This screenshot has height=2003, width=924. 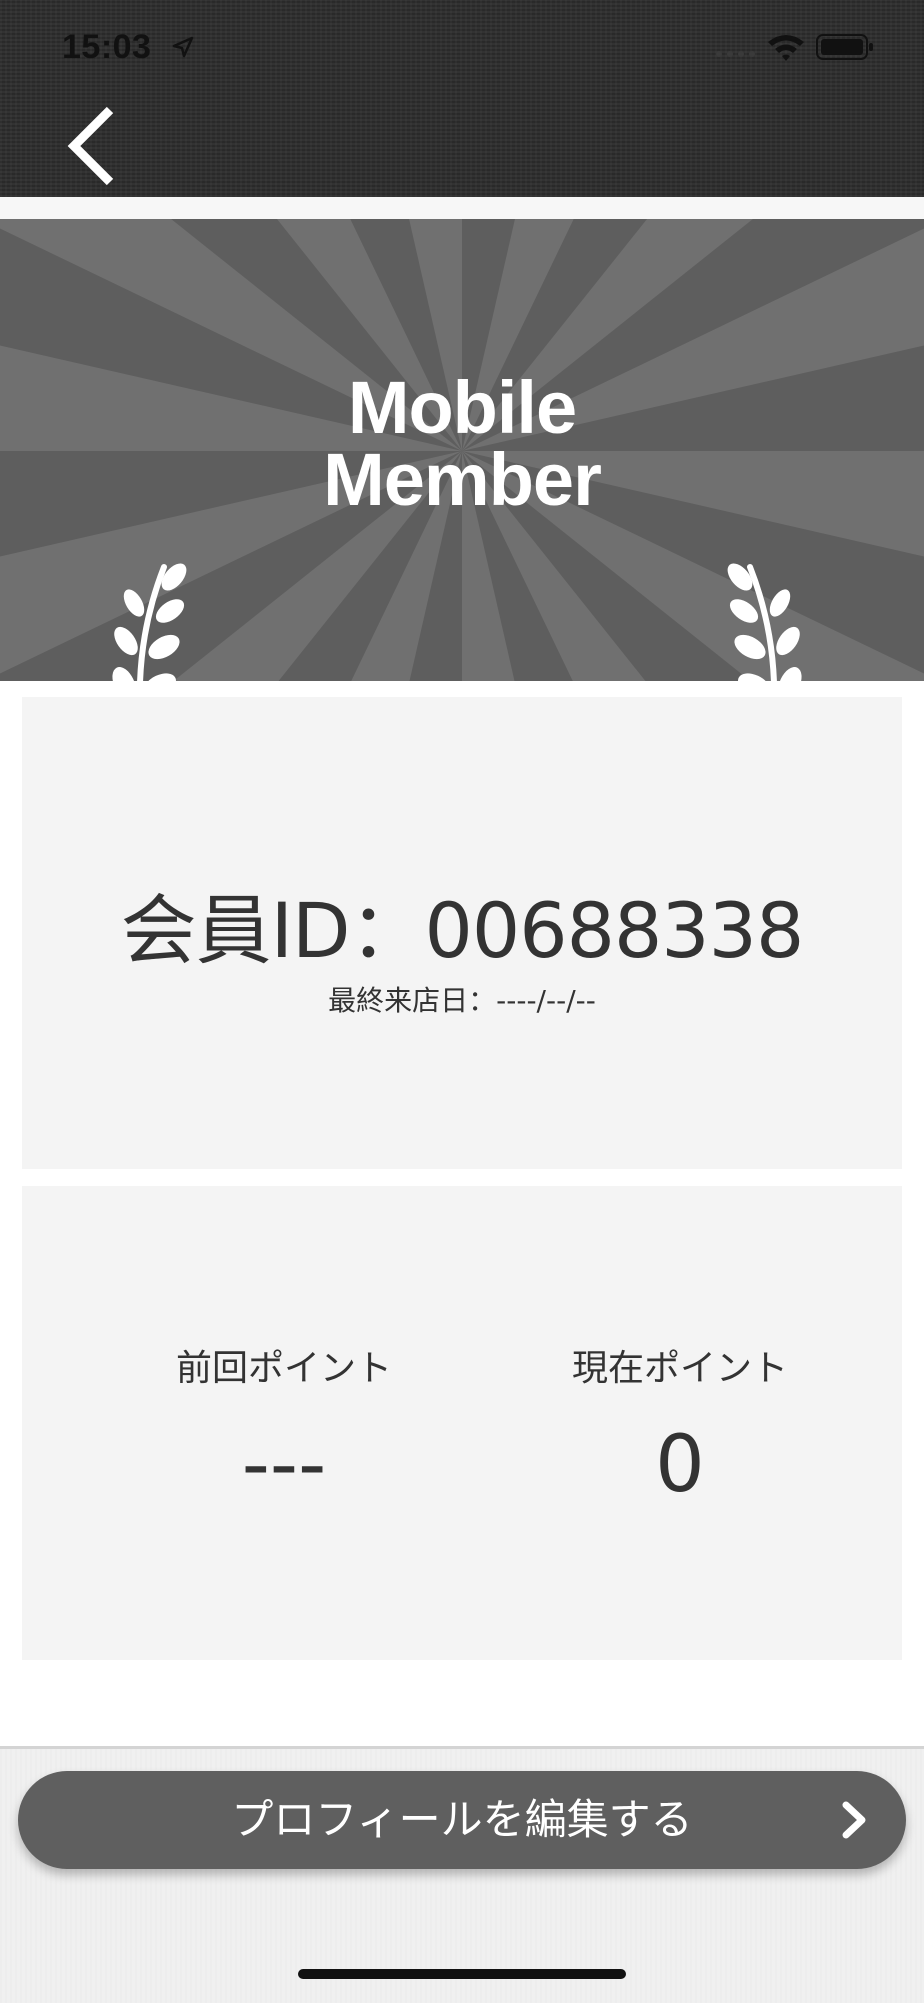 I want to click on chevron-right-icon, so click(x=854, y=1820).